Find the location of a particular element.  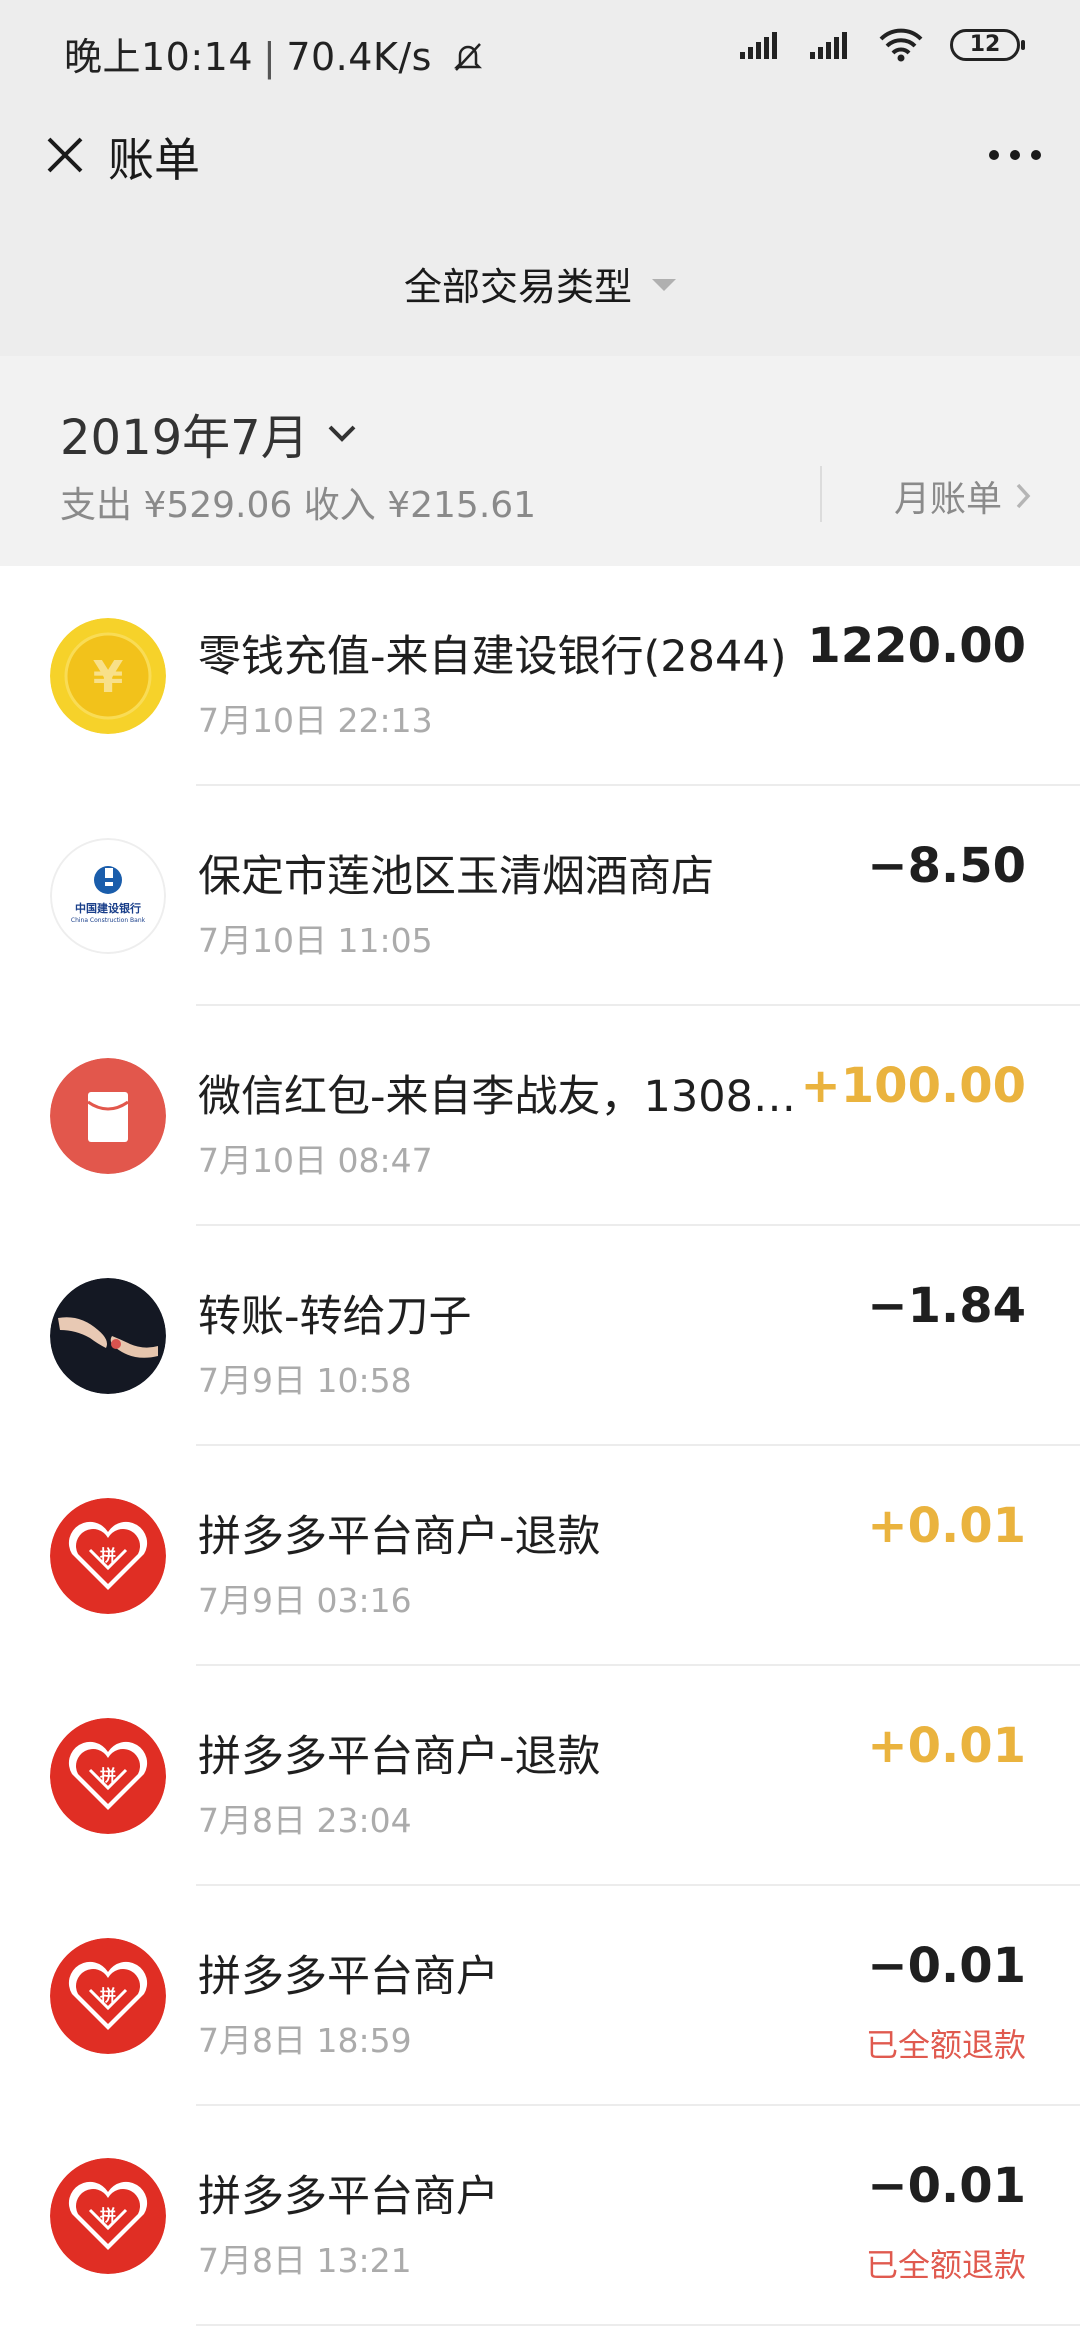

more-dots-icon is located at coordinates (1015, 155).